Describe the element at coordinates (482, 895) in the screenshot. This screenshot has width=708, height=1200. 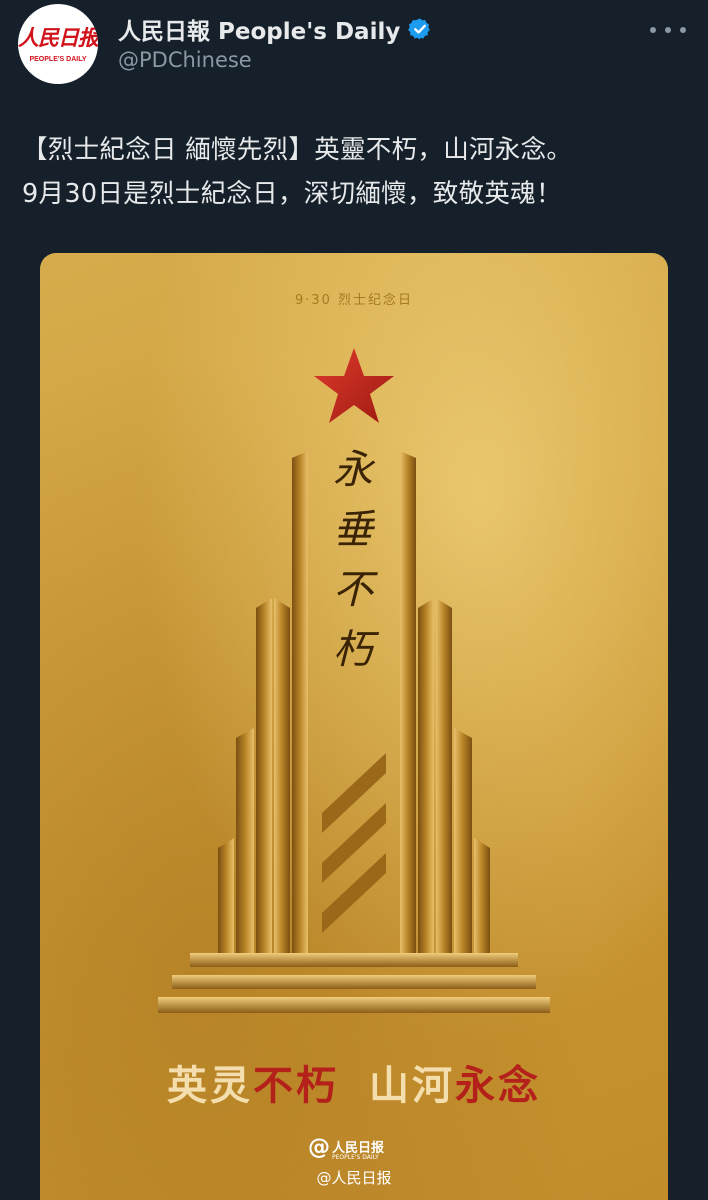
I see `monument-tier4-right` at that location.